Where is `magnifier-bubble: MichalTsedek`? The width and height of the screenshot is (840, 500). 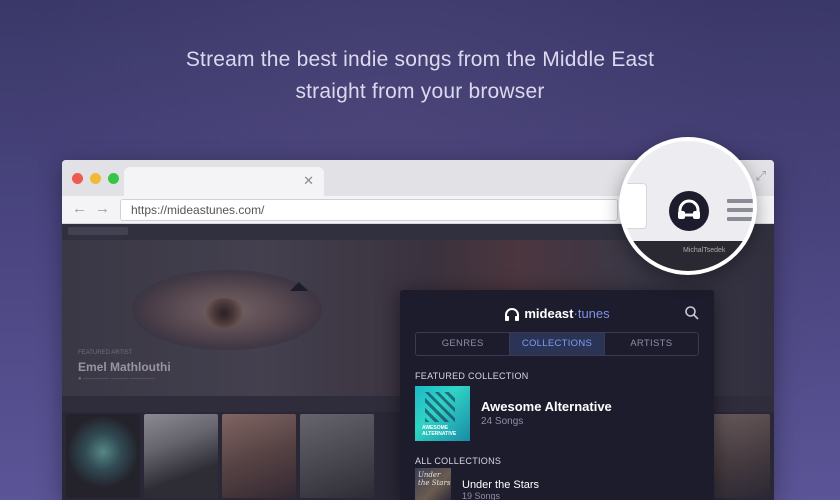 magnifier-bubble: MichalTsedek is located at coordinates (688, 206).